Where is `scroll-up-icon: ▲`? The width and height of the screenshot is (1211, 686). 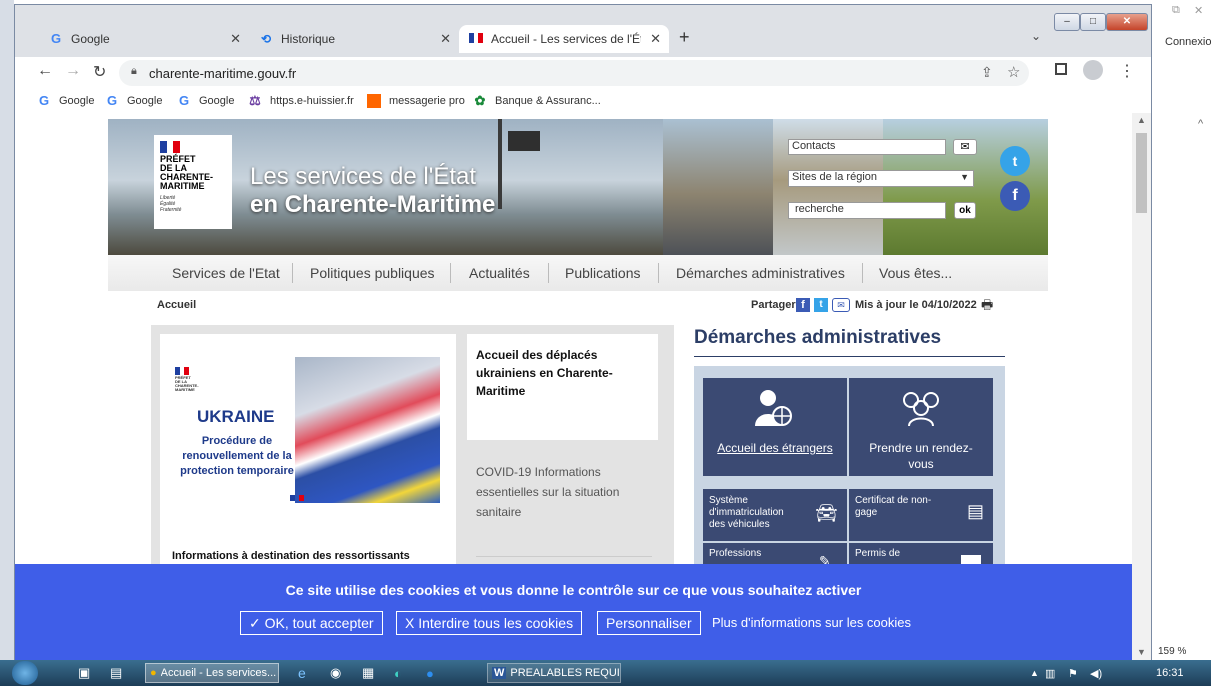
scroll-up-icon: ▲ is located at coordinates (1141, 120).